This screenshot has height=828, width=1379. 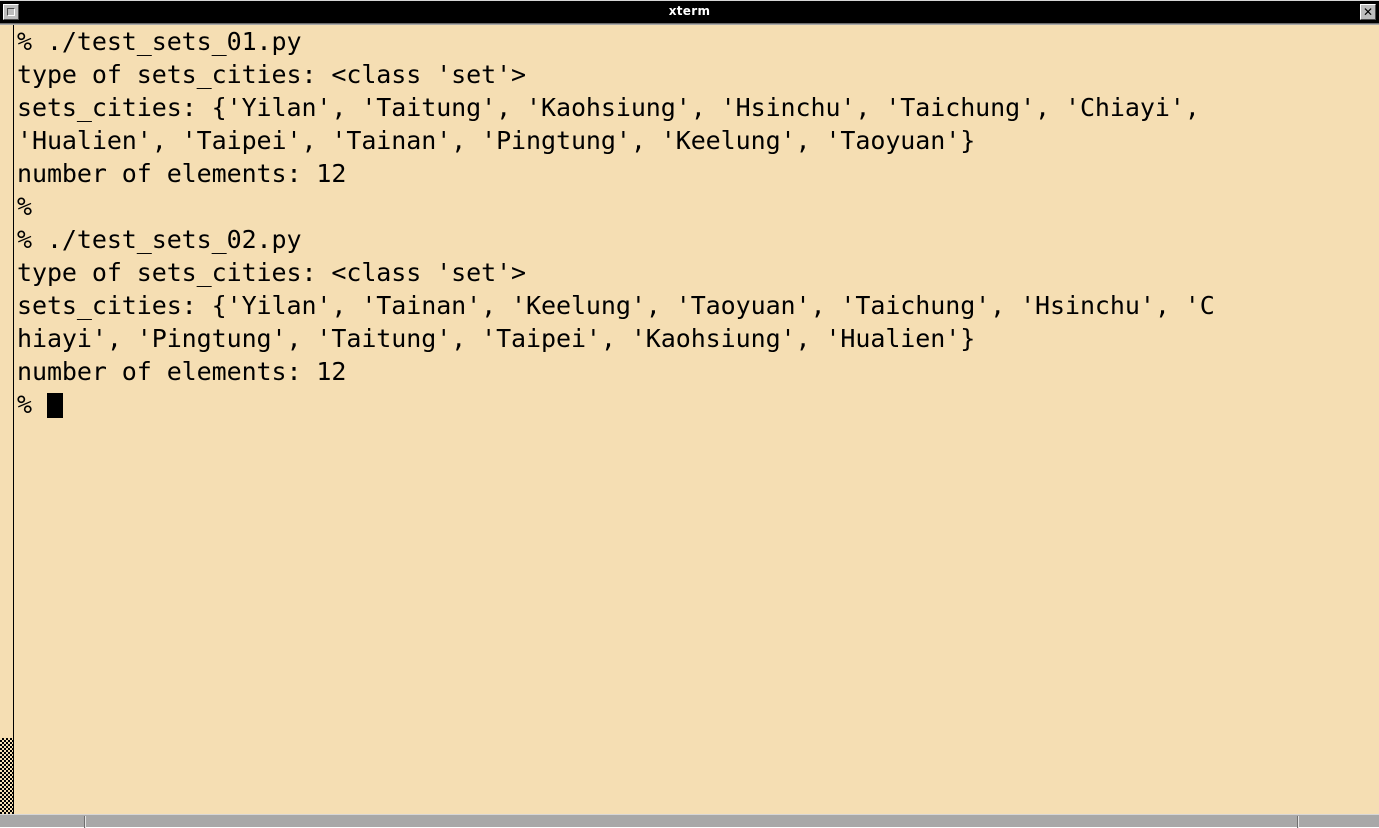 I want to click on window-bottom-frame, so click(x=689, y=821).